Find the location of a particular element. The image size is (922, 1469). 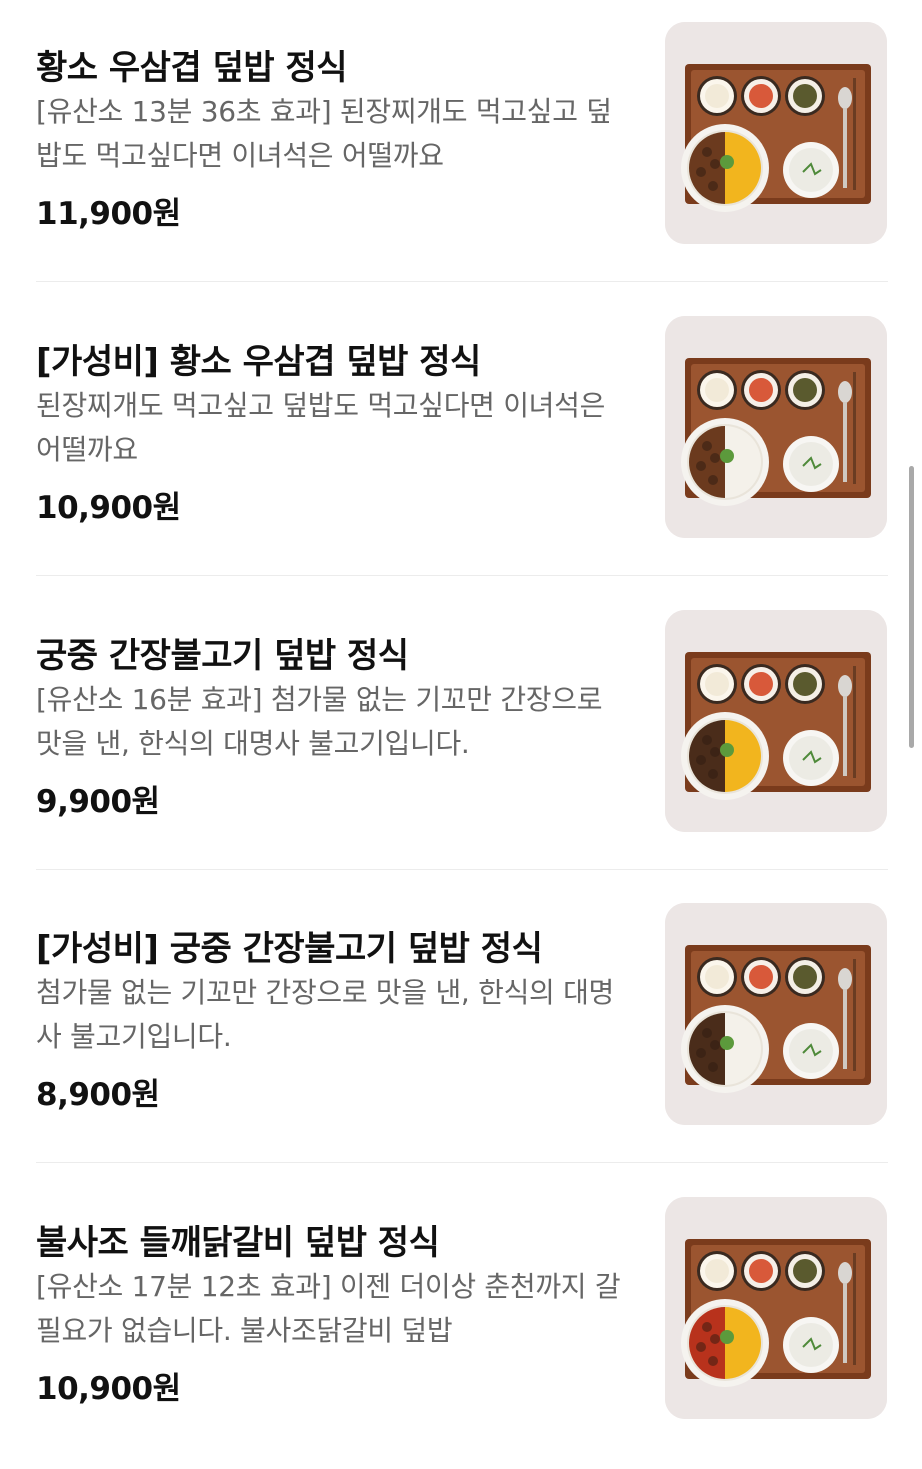

menu-item-description: 된장찌개도 먹고싶고 덮밥도 먹고싶다면 이녀석은 어떨까요 is located at coordinates (321, 427).